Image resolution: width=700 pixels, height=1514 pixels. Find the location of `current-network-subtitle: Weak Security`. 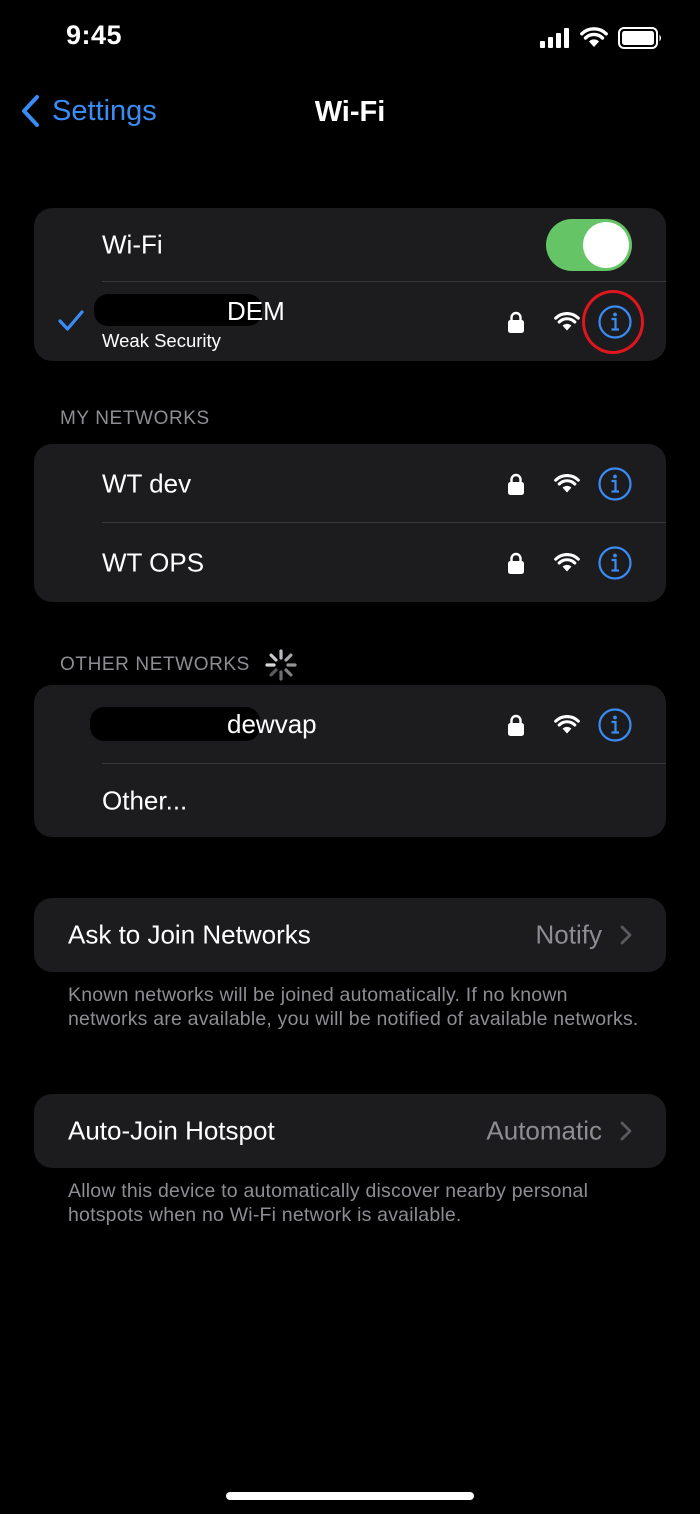

current-network-subtitle: Weak Security is located at coordinates (161, 340).